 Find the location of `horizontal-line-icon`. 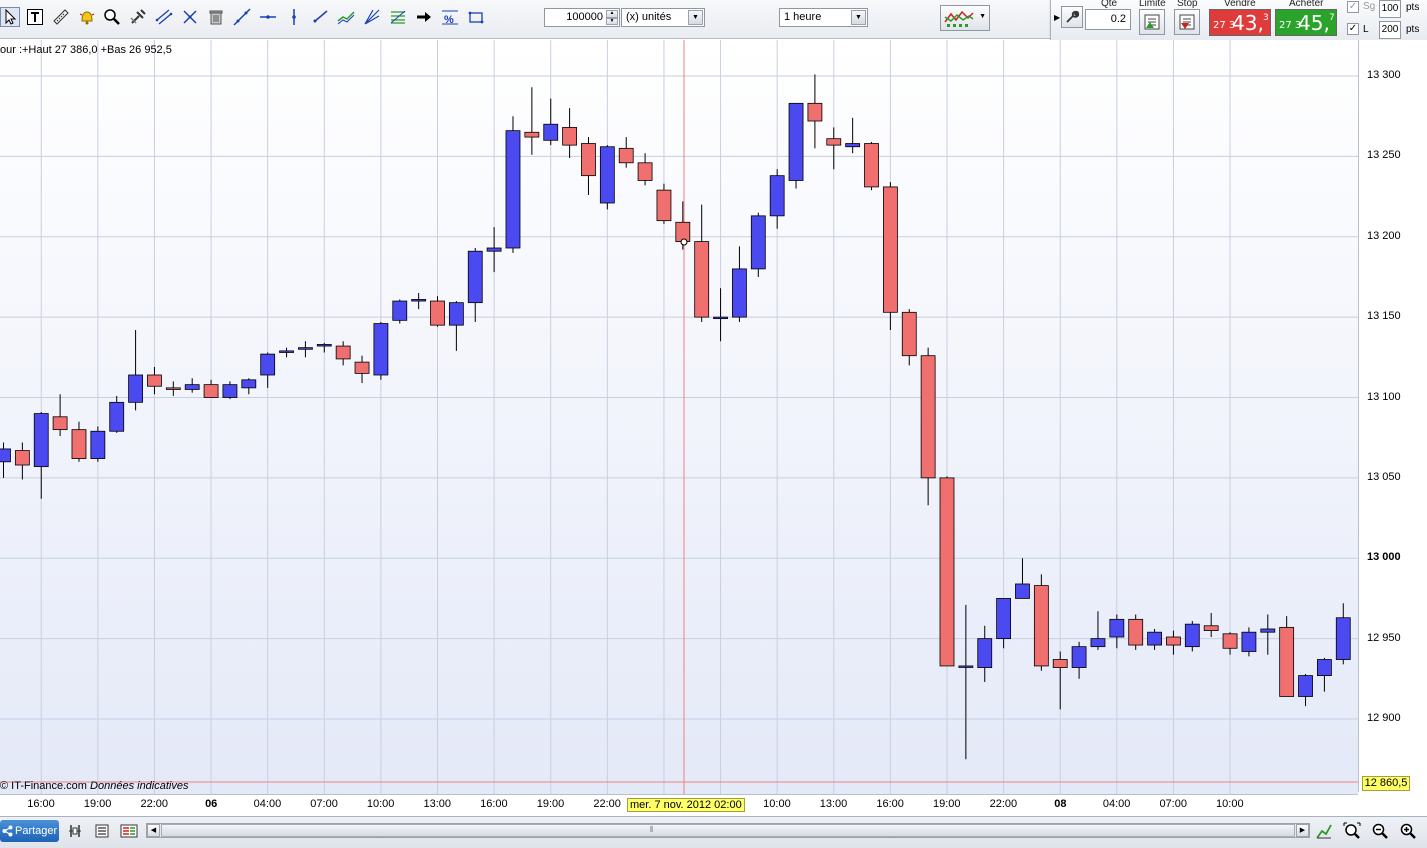

horizontal-line-icon is located at coordinates (268, 17).